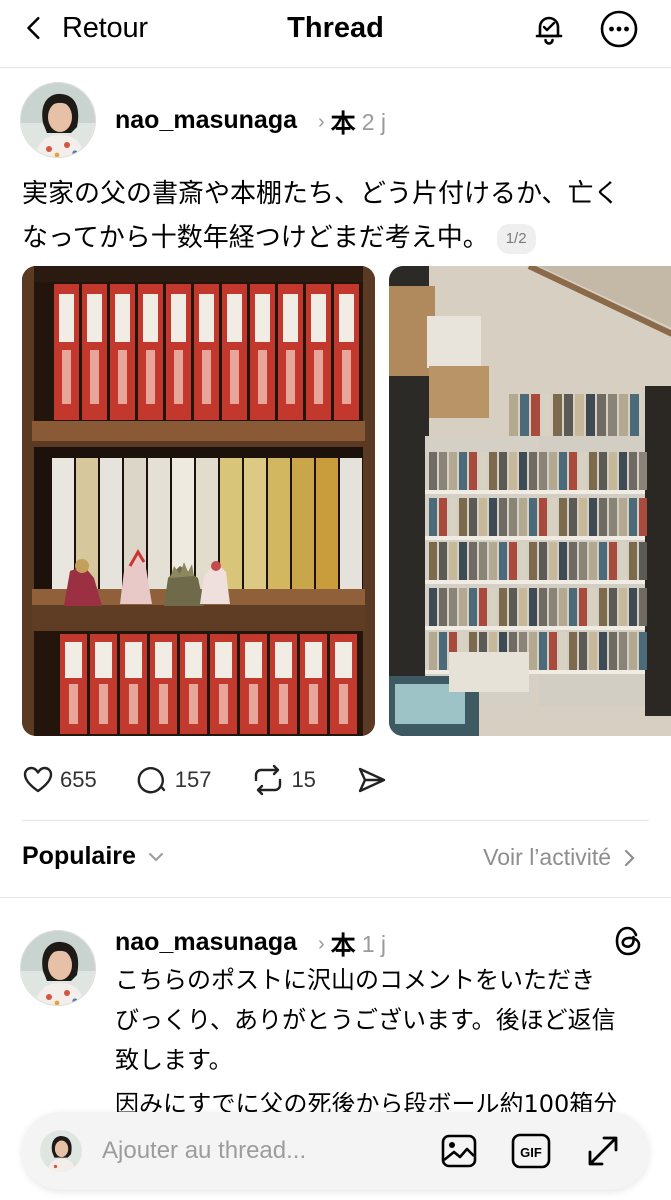  Describe the element at coordinates (343, 122) in the screenshot. I see `post-topic: 本` at that location.